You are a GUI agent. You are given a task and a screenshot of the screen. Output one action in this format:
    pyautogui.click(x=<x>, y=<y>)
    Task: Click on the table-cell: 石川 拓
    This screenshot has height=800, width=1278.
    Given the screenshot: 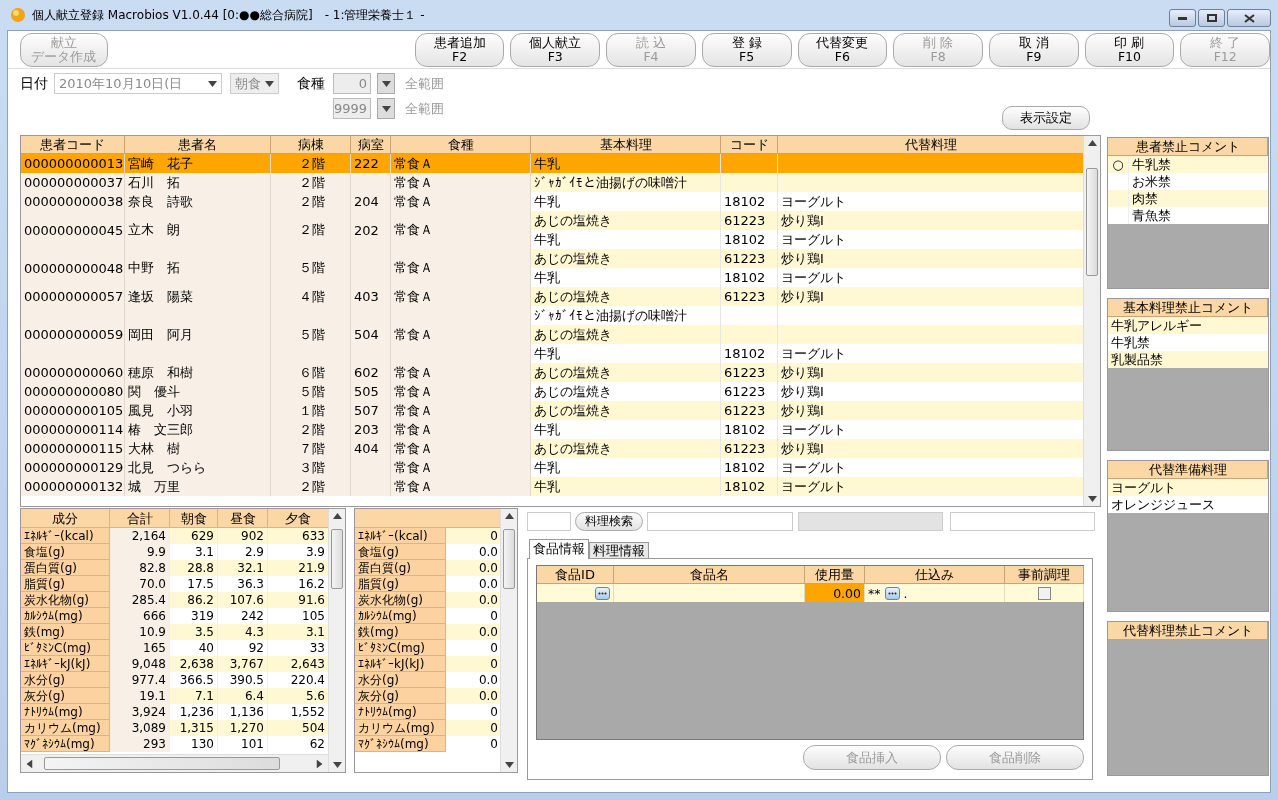 What is the action you would take?
    pyautogui.click(x=198, y=182)
    